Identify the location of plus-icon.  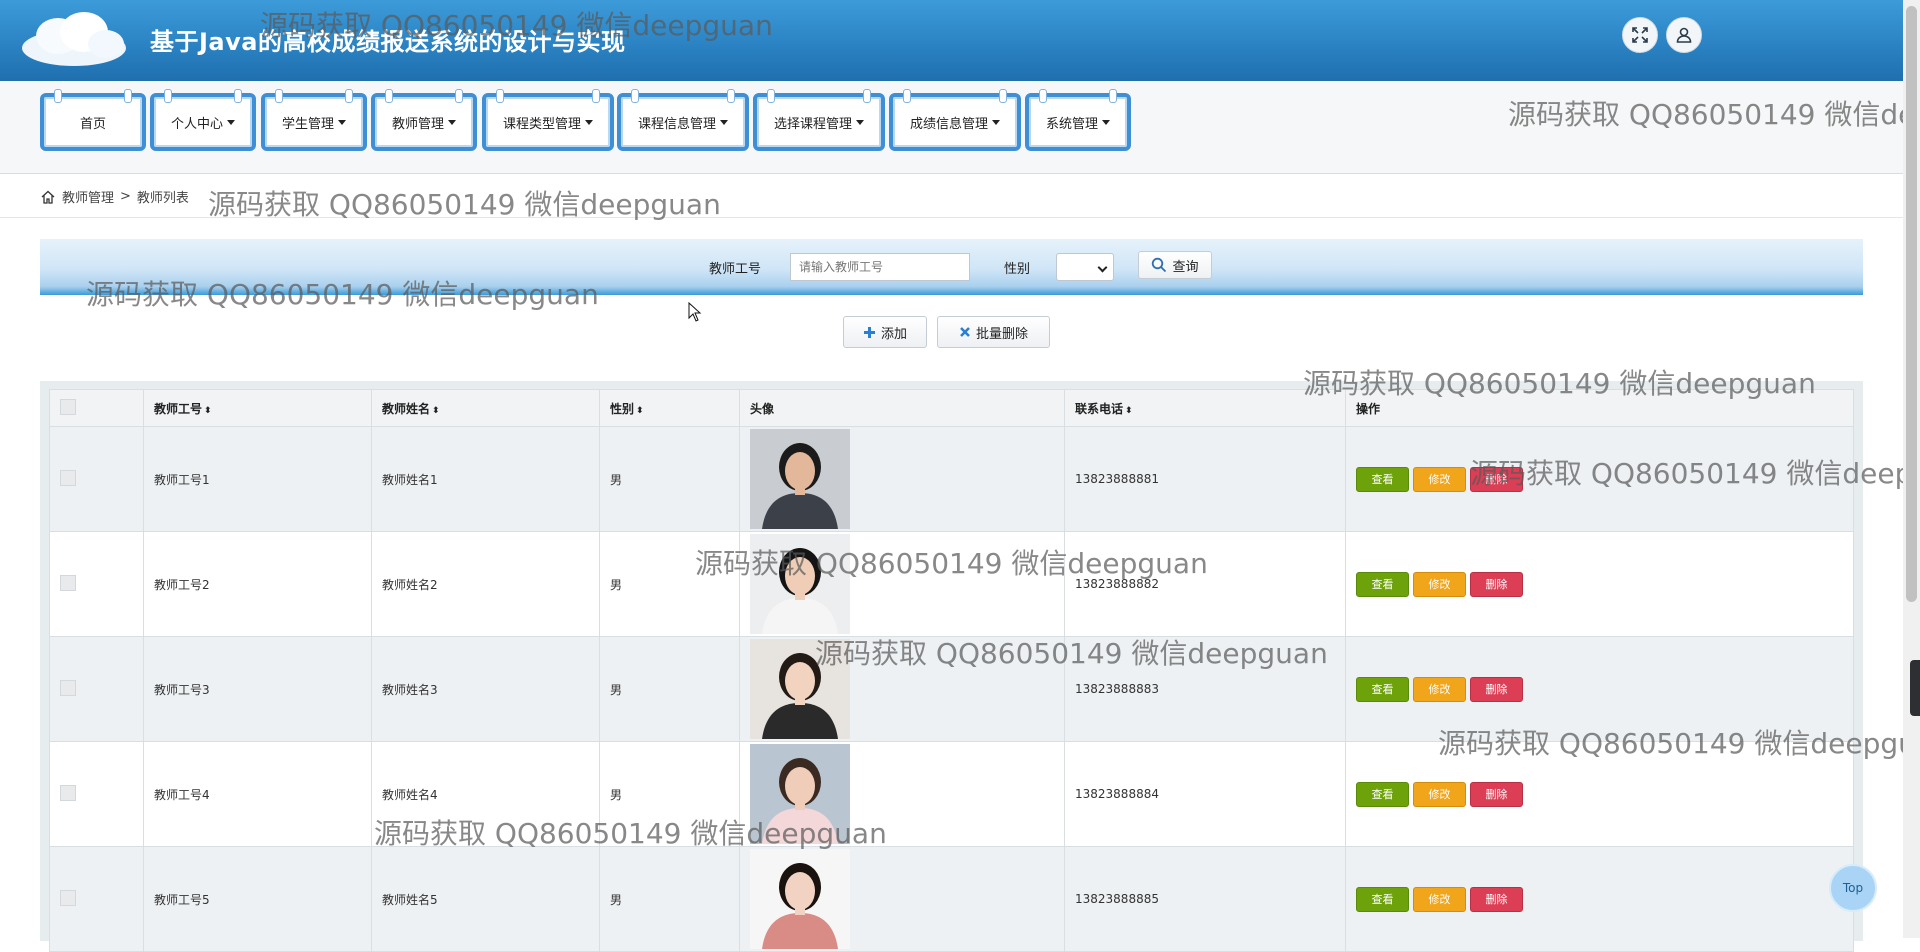
(869, 332).